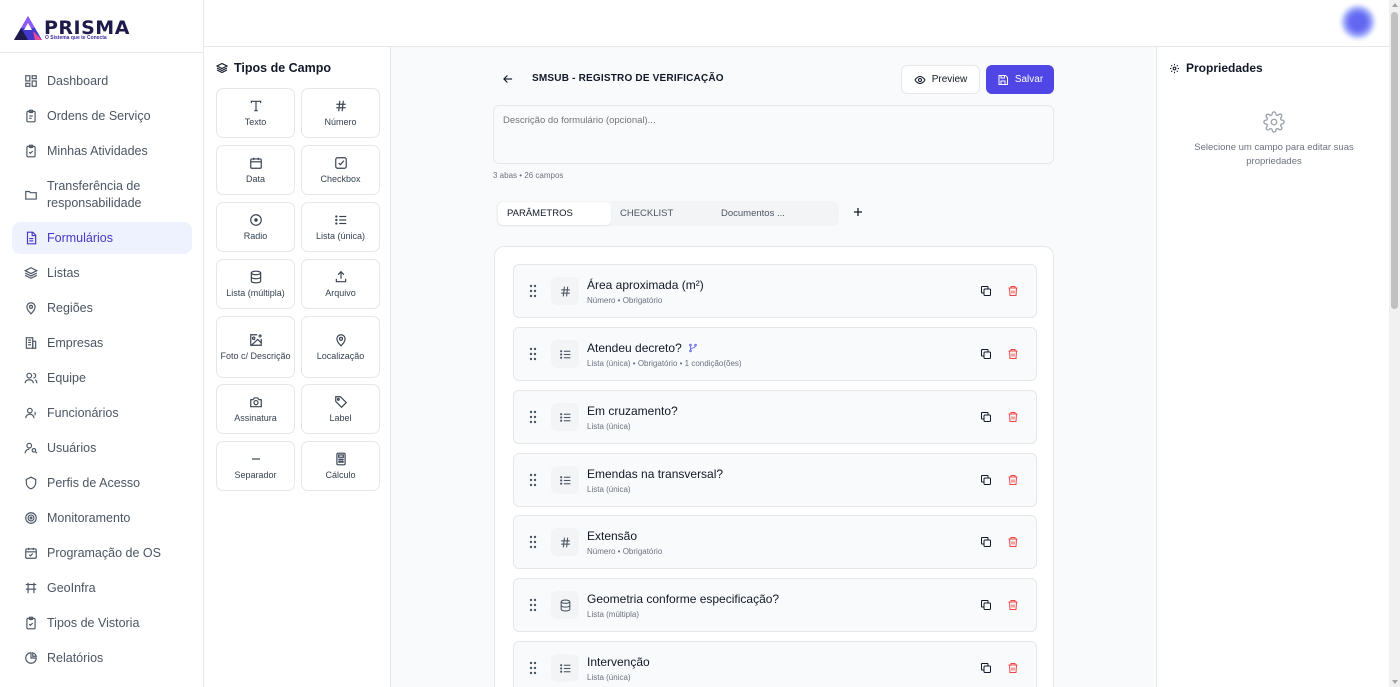 The width and height of the screenshot is (1400, 687). What do you see at coordinates (102, 413) in the screenshot?
I see `sidebar-item-funcionarios: Funcionários` at bounding box center [102, 413].